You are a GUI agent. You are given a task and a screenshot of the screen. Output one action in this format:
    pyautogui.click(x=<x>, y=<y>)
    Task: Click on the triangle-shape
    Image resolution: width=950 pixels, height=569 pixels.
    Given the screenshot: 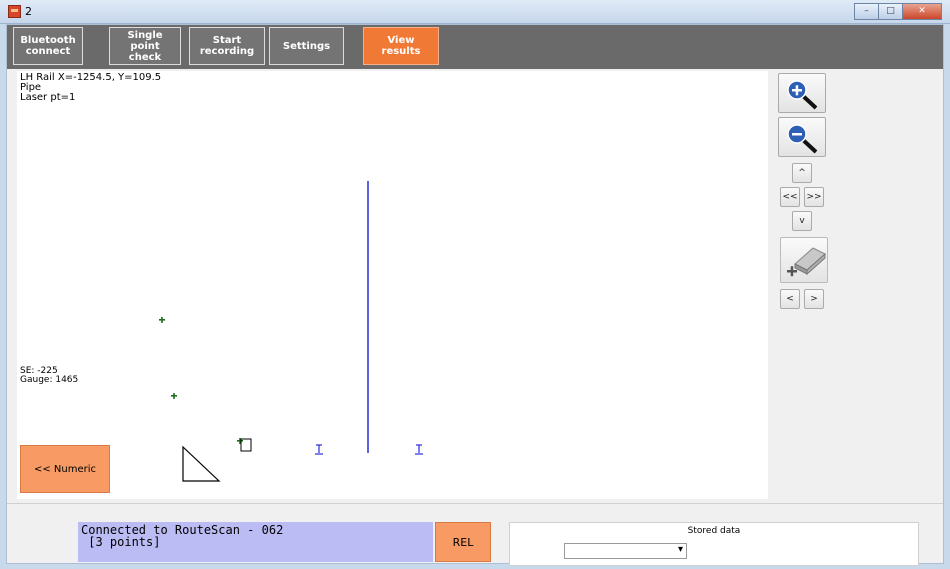 What is the action you would take?
    pyautogui.click(x=201, y=463)
    